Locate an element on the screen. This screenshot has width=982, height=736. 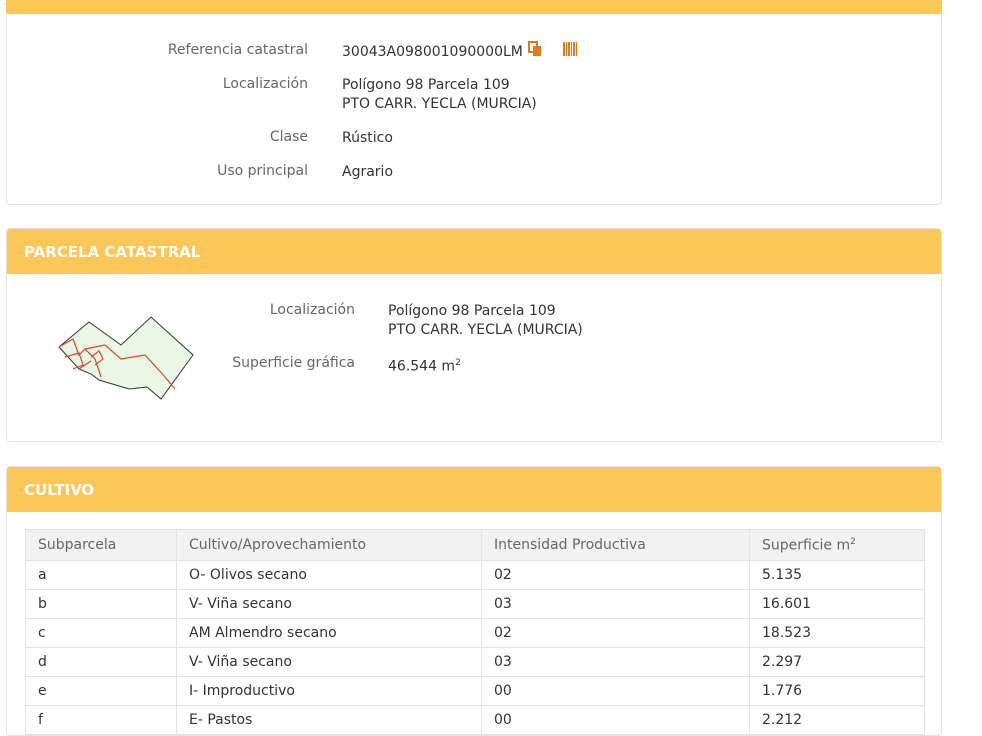
table-row: d V- Viña secano 03 2.297 is located at coordinates (475, 662).